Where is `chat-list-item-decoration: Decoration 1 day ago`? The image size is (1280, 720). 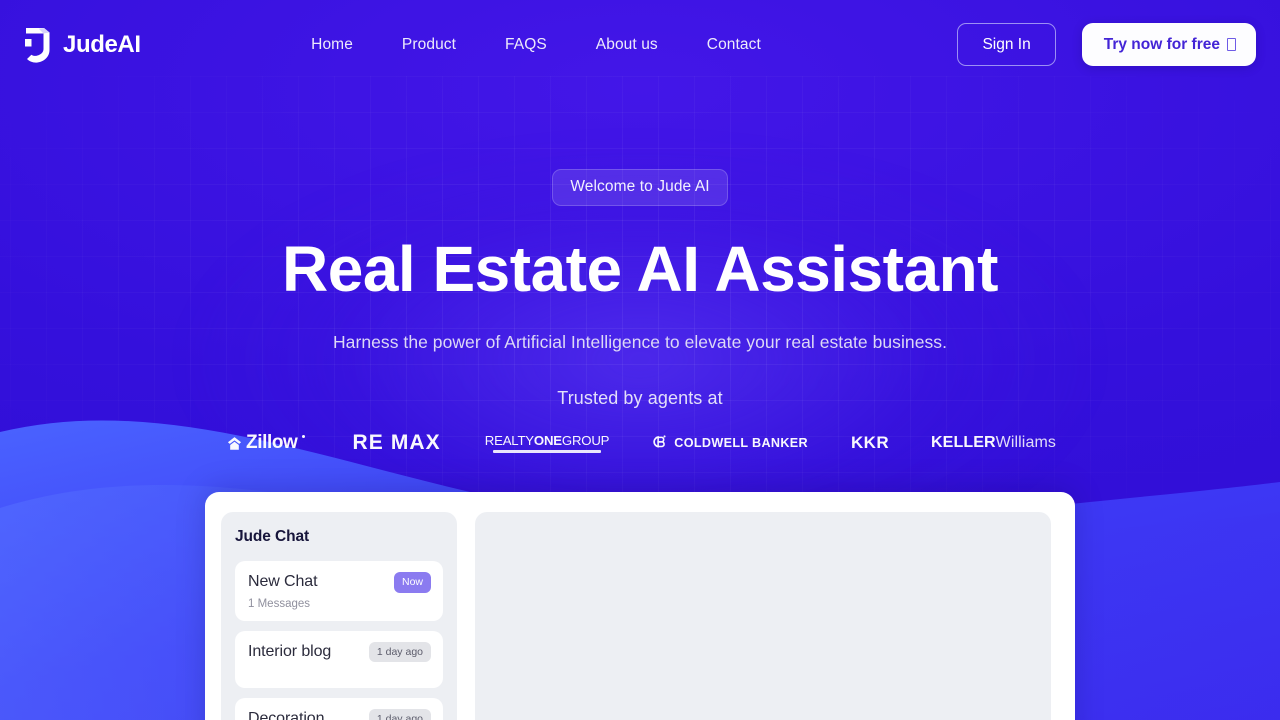 chat-list-item-decoration: Decoration 1 day ago is located at coordinates (339, 709).